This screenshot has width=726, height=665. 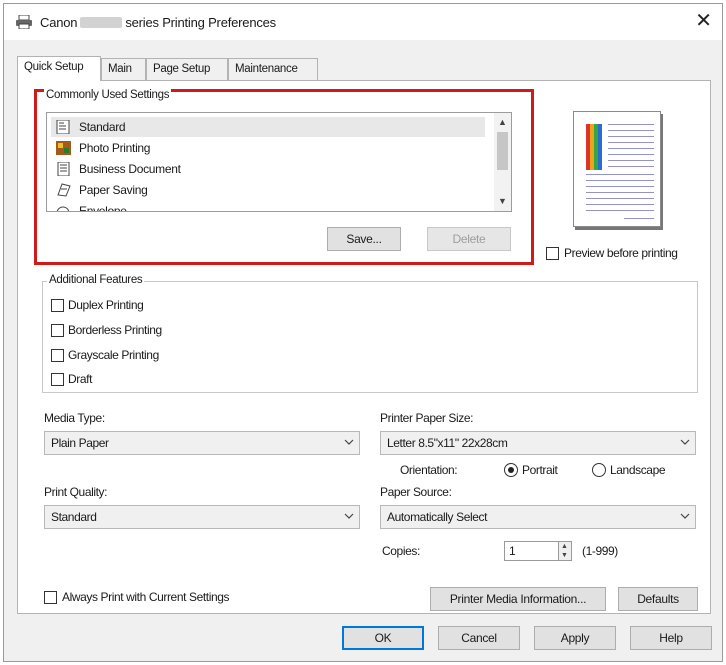 What do you see at coordinates (202, 443) in the screenshot?
I see `media-type-select: Plain Paper` at bounding box center [202, 443].